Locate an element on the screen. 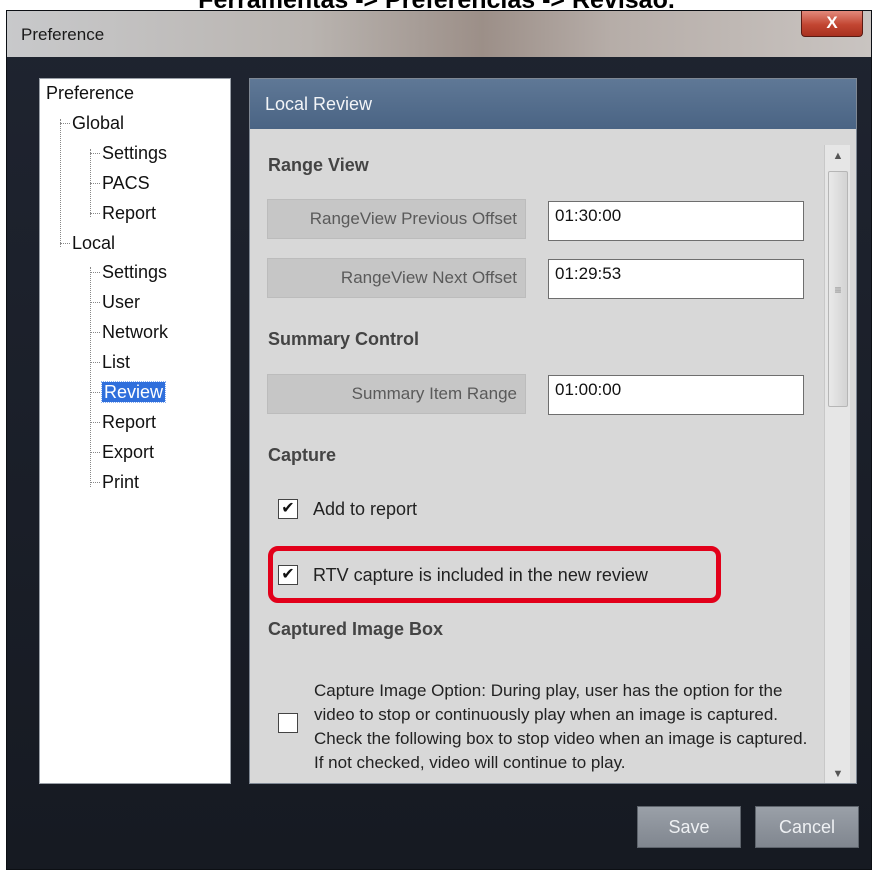 The height and width of the screenshot is (873, 873). tree-item-local: Local is located at coordinates (93, 243).